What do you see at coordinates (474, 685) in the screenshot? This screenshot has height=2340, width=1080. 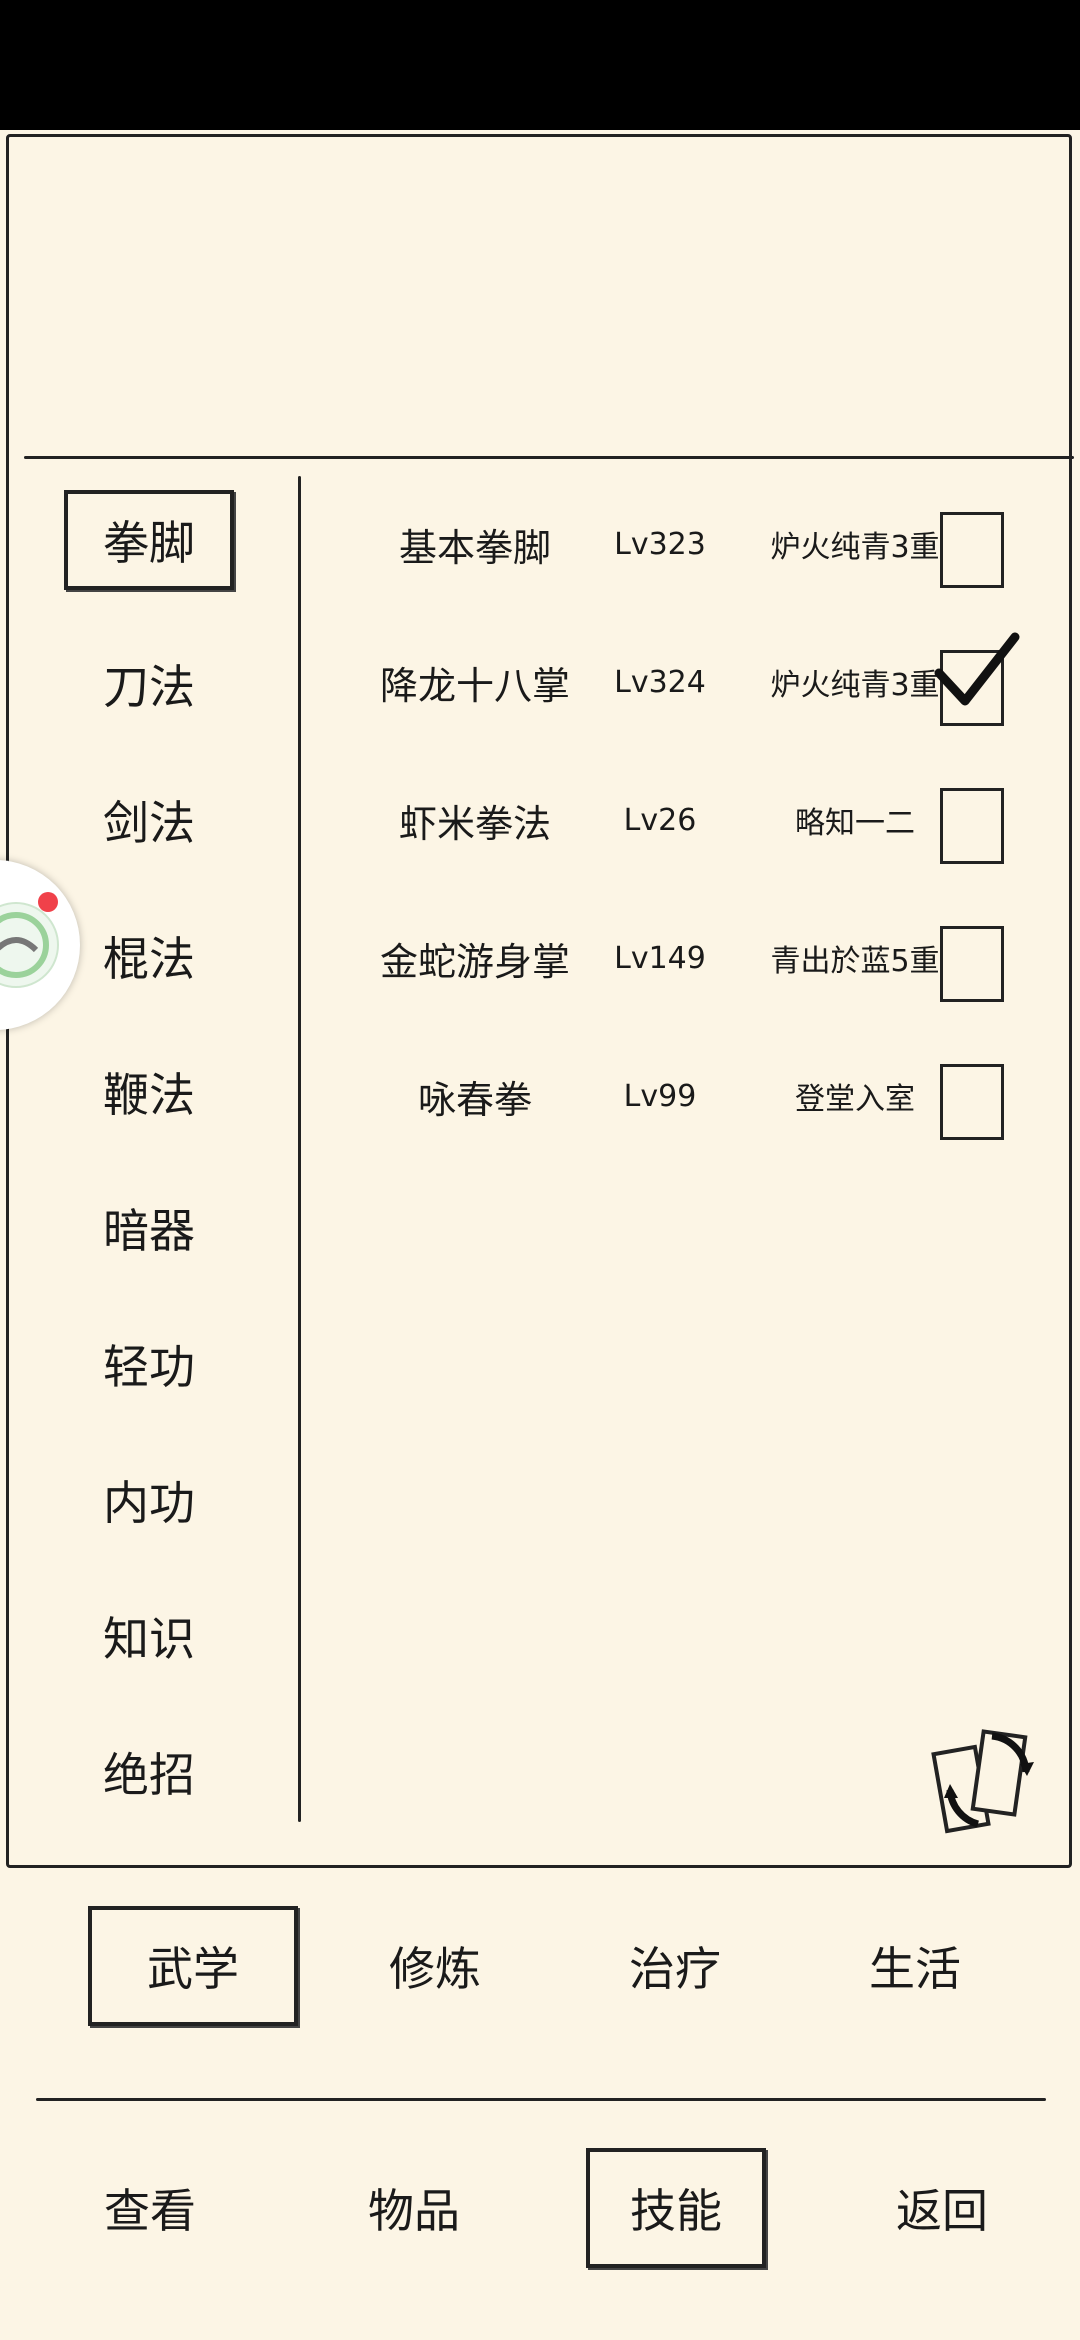 I see `skill-name: 降龙十八掌` at bounding box center [474, 685].